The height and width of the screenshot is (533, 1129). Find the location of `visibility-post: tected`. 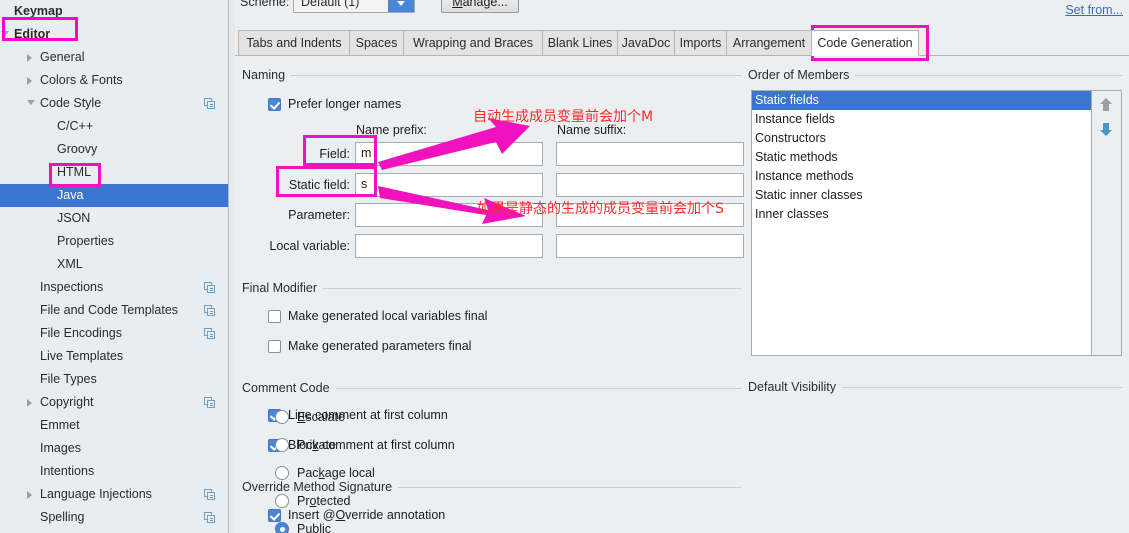

visibility-post: tected is located at coordinates (333, 501).